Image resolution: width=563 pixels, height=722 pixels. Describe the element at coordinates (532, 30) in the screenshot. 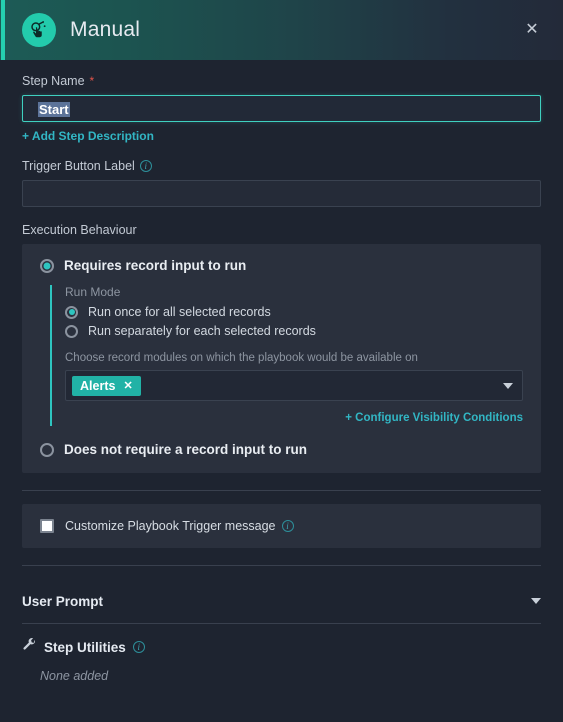

I see `close-icon: ✕` at that location.